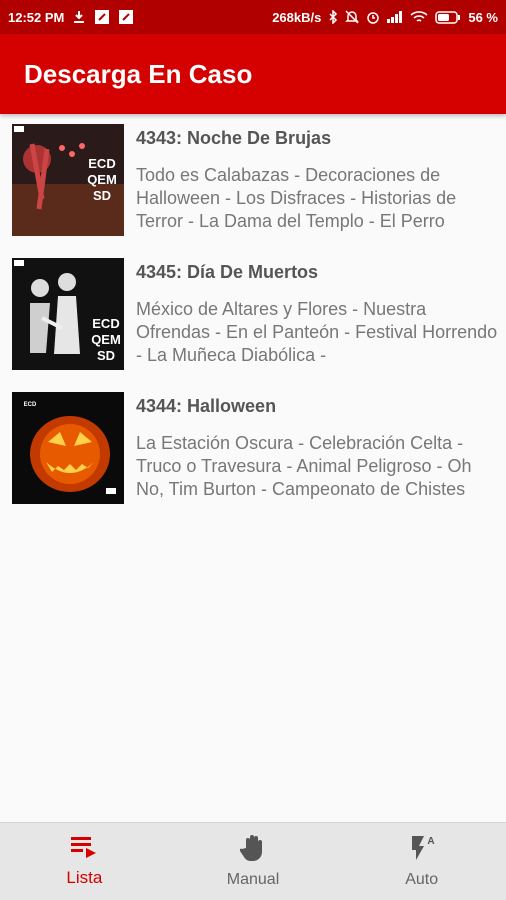  Describe the element at coordinates (79, 17) in the screenshot. I see `download-icon` at that location.